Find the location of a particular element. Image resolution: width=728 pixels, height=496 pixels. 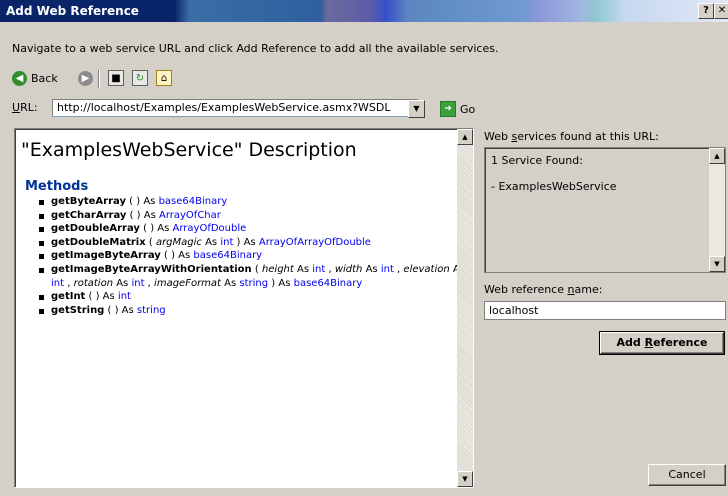

method-name: getDoubleMatrix is located at coordinates (98, 242).